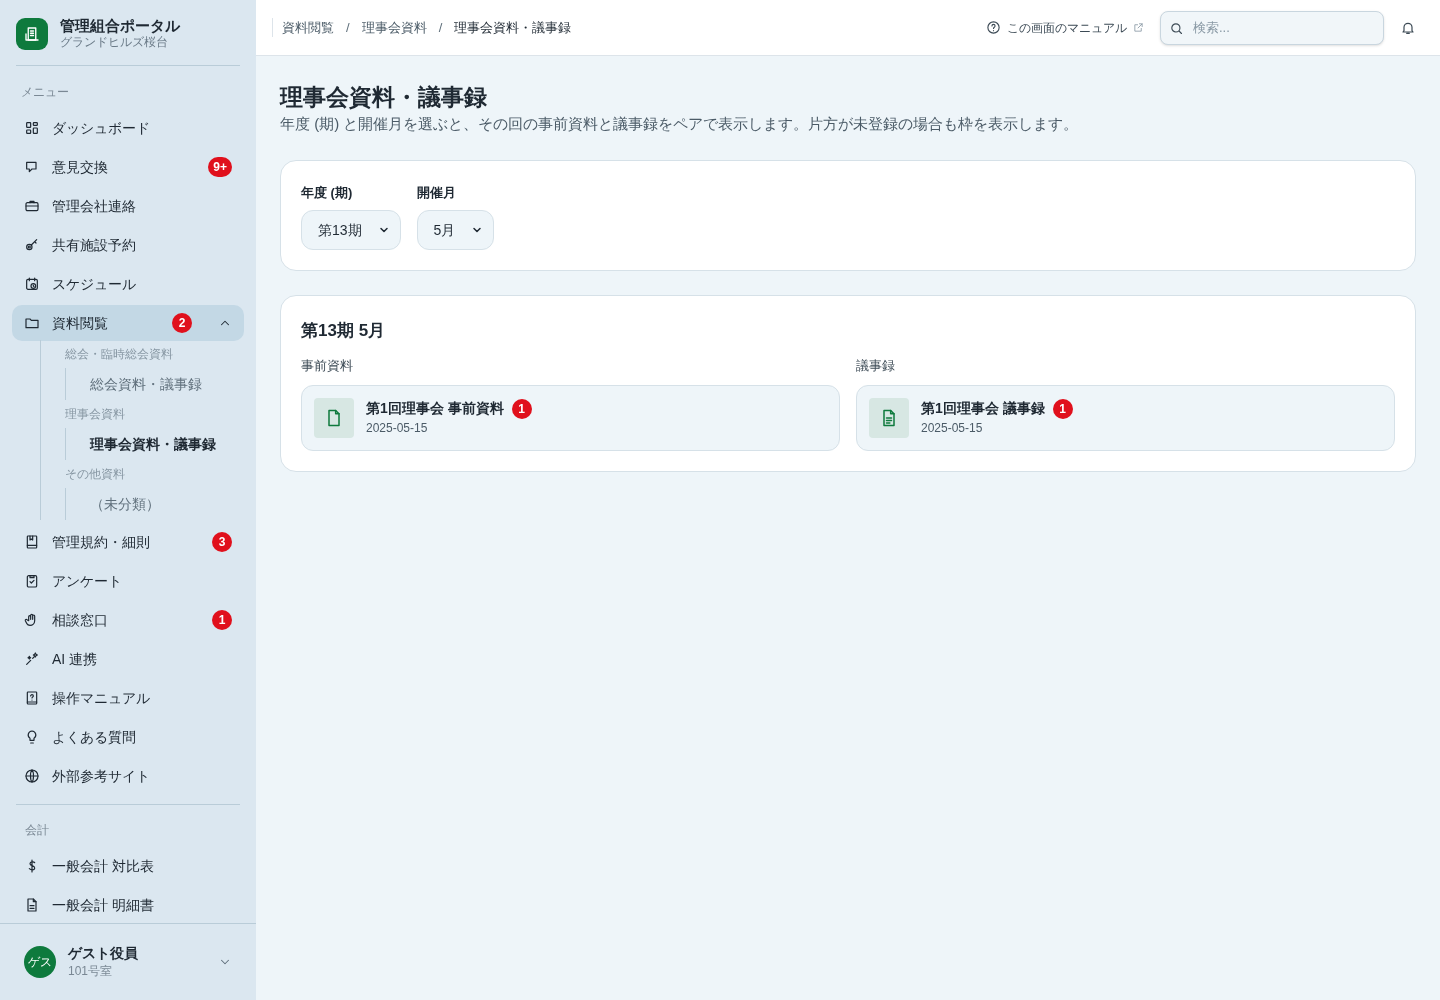 The height and width of the screenshot is (1000, 1440). What do you see at coordinates (435, 408) in the screenshot?
I see `document-title: 第1回理事会 事前資料` at bounding box center [435, 408].